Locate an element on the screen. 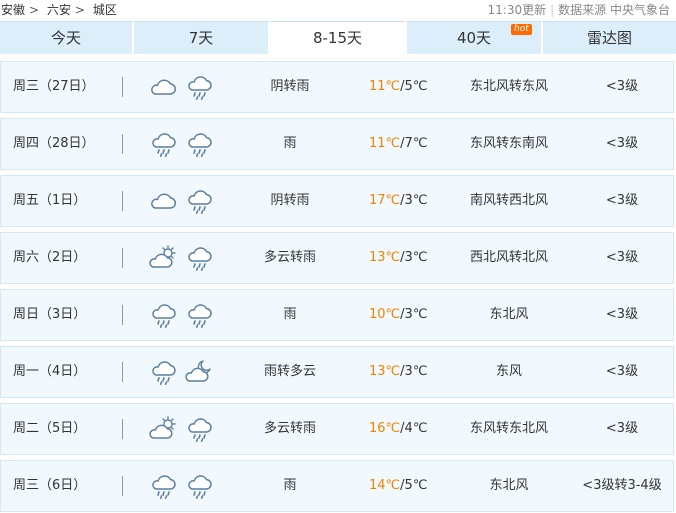 The width and height of the screenshot is (676, 513). top-bar: 安徽 > 六安 > 城区 11:30更新 | 数据来源 中央气象台 is located at coordinates (338, 10).